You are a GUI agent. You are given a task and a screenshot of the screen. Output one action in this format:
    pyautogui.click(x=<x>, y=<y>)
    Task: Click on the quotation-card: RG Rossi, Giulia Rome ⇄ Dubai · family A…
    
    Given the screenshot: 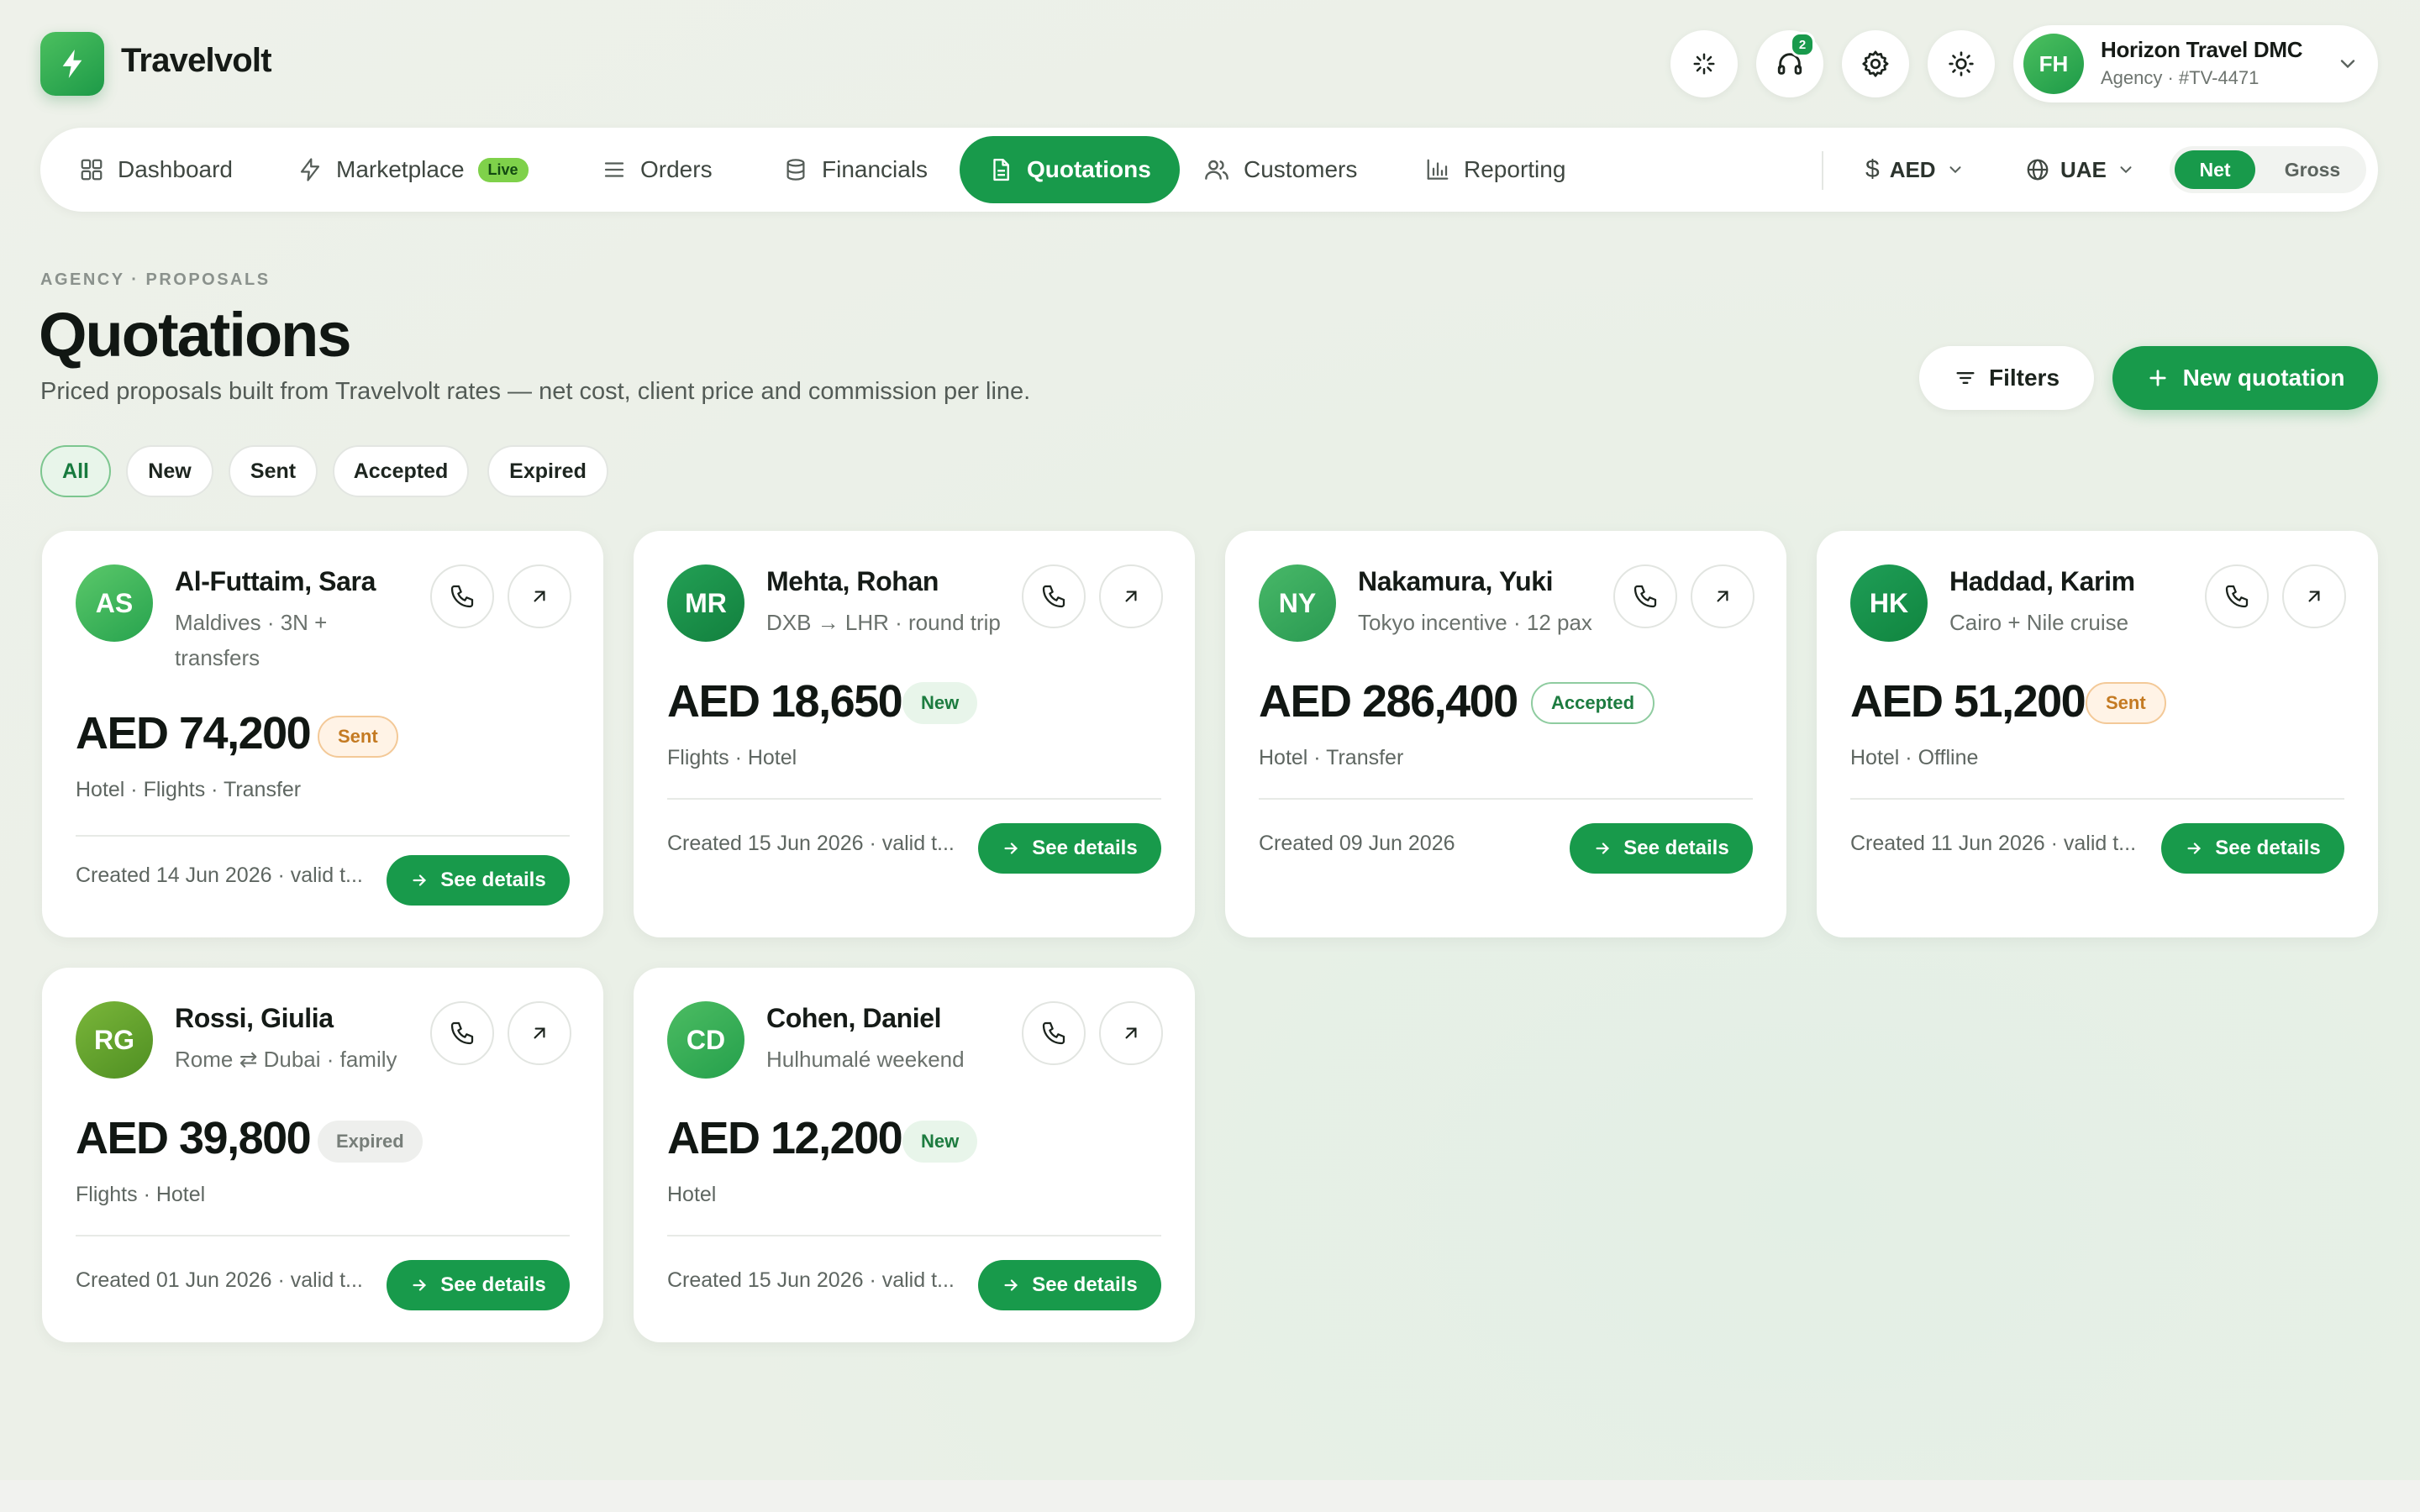 What is the action you would take?
    pyautogui.click(x=322, y=1155)
    